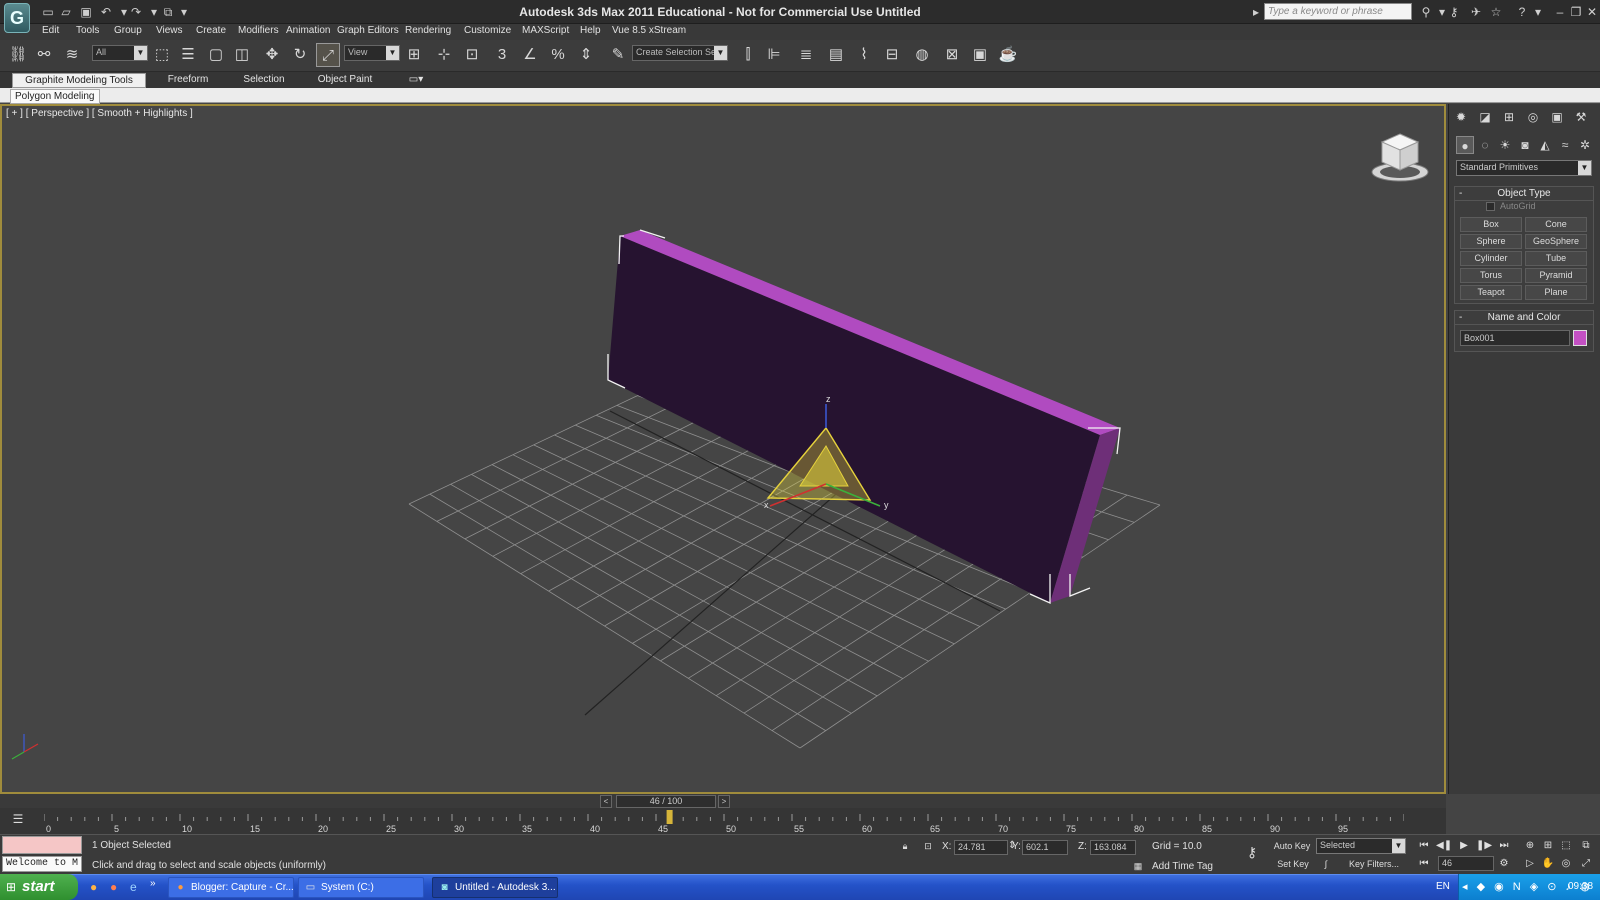 This screenshot has height=900, width=1600. I want to click on next-key-icon: ❚▶, so click(1484, 846).